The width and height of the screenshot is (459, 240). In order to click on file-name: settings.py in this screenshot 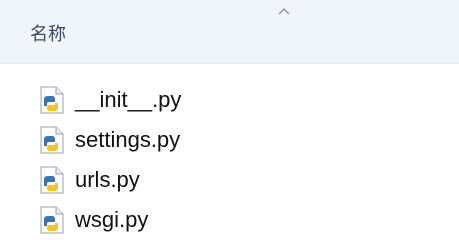, I will do `click(128, 139)`.